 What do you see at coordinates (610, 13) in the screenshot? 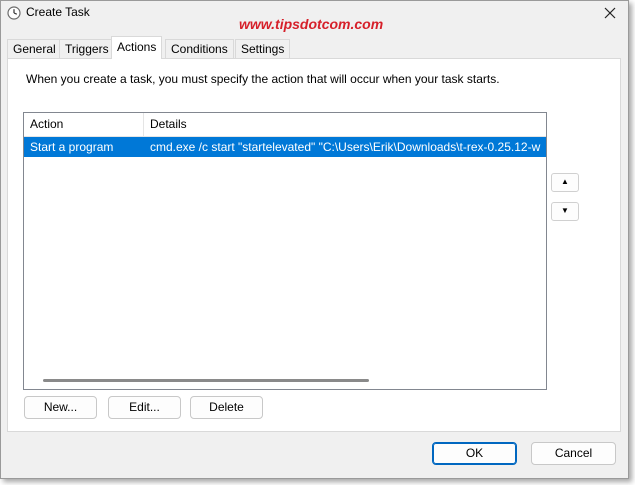
I see `close-icon` at bounding box center [610, 13].